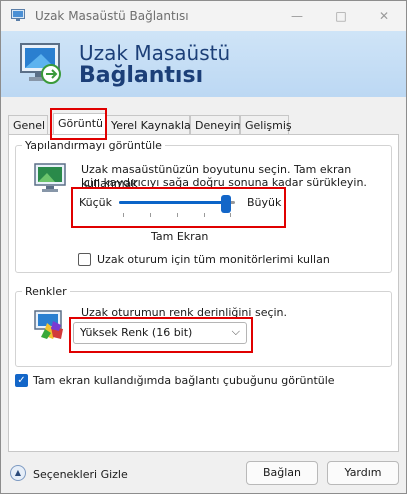 Image resolution: width=407 pixels, height=494 pixels. I want to click on collapse-options-icon: ▲, so click(18, 473).